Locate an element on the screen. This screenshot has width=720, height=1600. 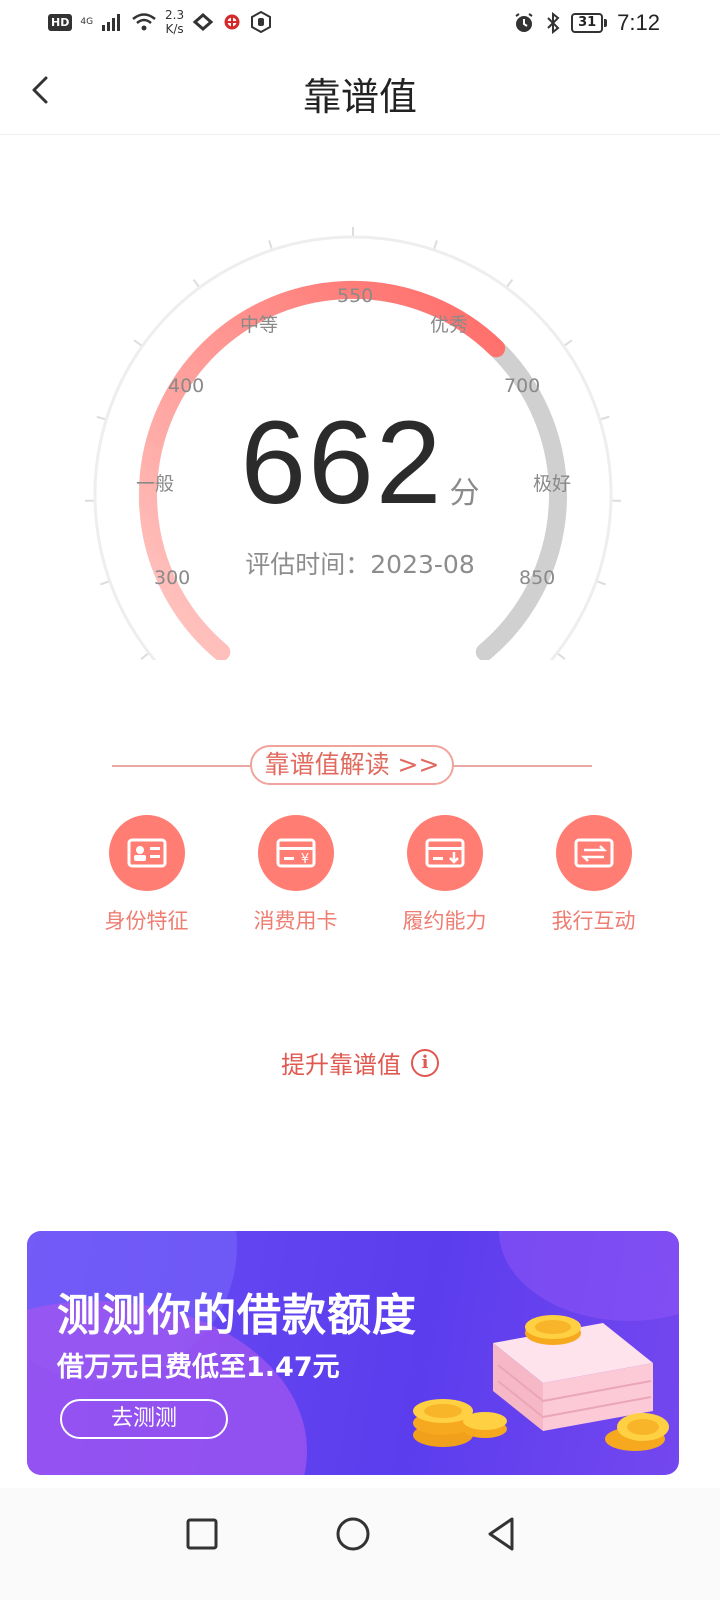
status-bar: HD 4G 2.3 K/s 31 7:12 is located at coordinates (360, 24).